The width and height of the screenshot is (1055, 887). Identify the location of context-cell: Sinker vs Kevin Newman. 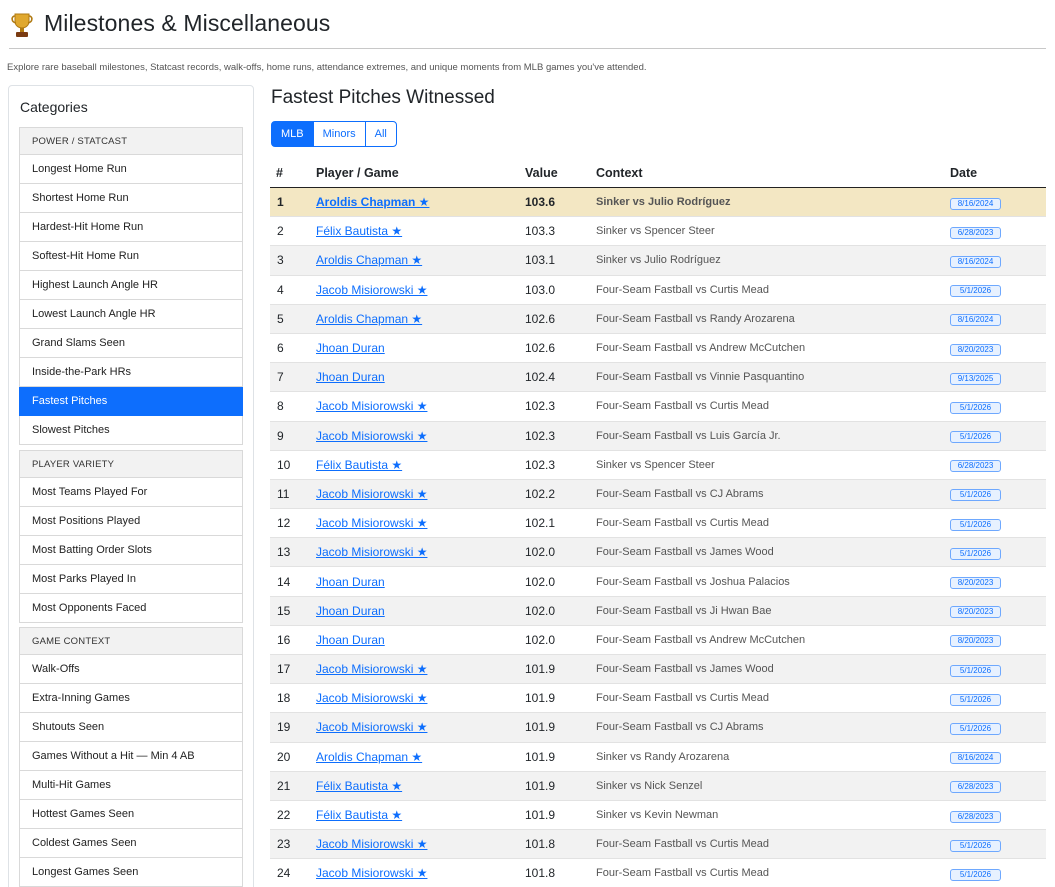
(657, 815).